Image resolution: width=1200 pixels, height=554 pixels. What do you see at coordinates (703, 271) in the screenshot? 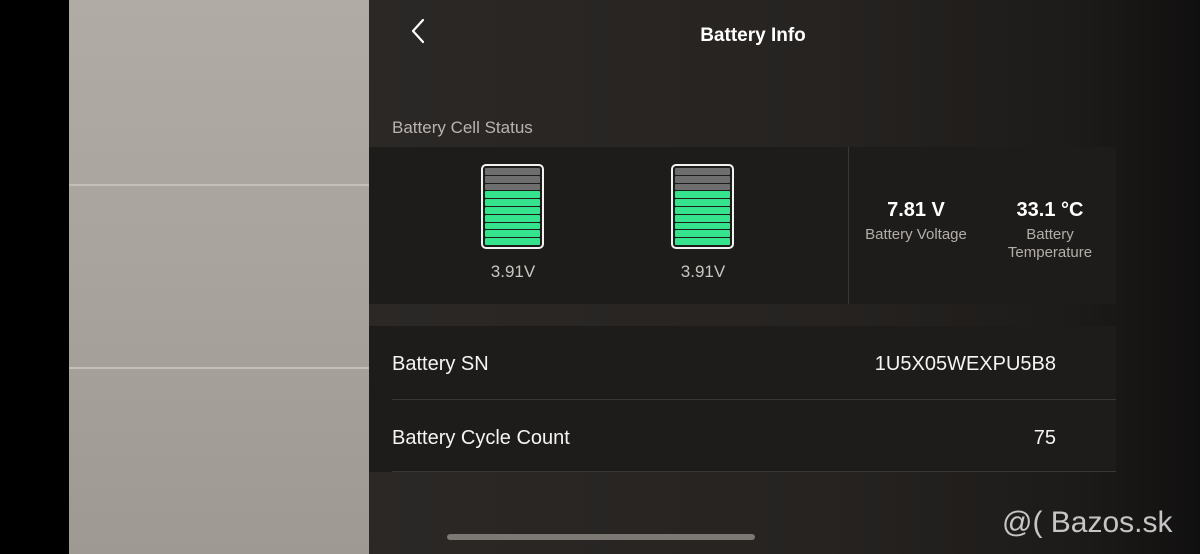
I see `cell-2-voltage: 3.91V` at bounding box center [703, 271].